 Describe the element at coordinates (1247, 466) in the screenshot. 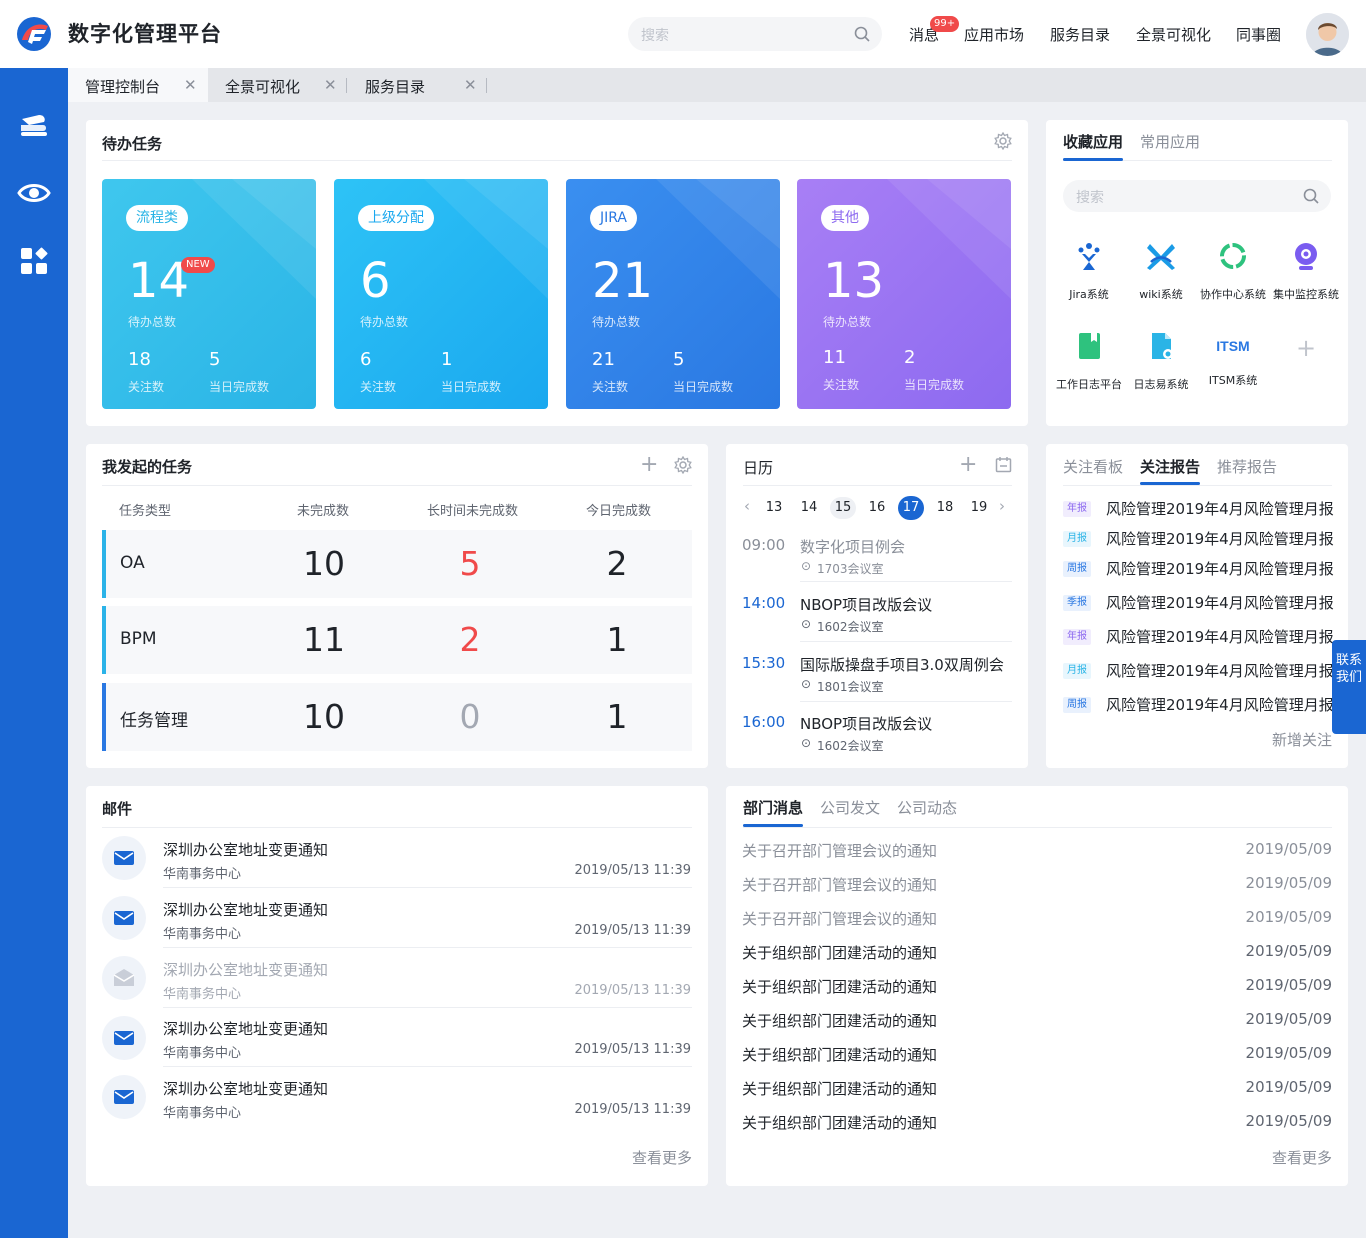

I see `tab-recommended-report: 推荐报告` at that location.